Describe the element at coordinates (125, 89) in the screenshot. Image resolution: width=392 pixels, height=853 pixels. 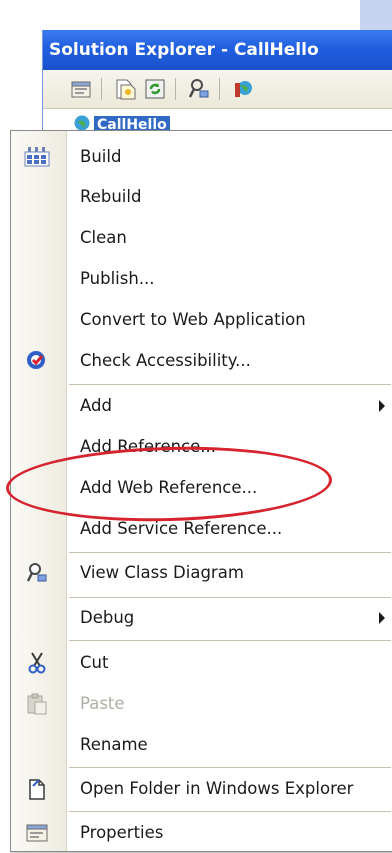
I see `show-all-files-icon` at that location.